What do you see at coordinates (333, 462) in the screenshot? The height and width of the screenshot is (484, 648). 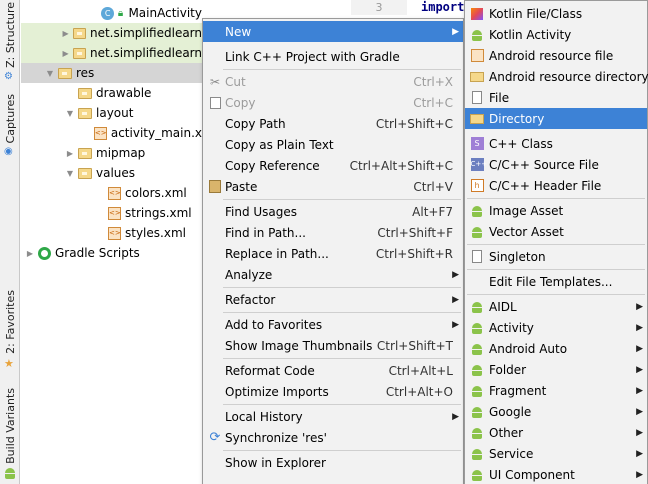 I see `menu-item-show-explorer: Show in Explorer` at bounding box center [333, 462].